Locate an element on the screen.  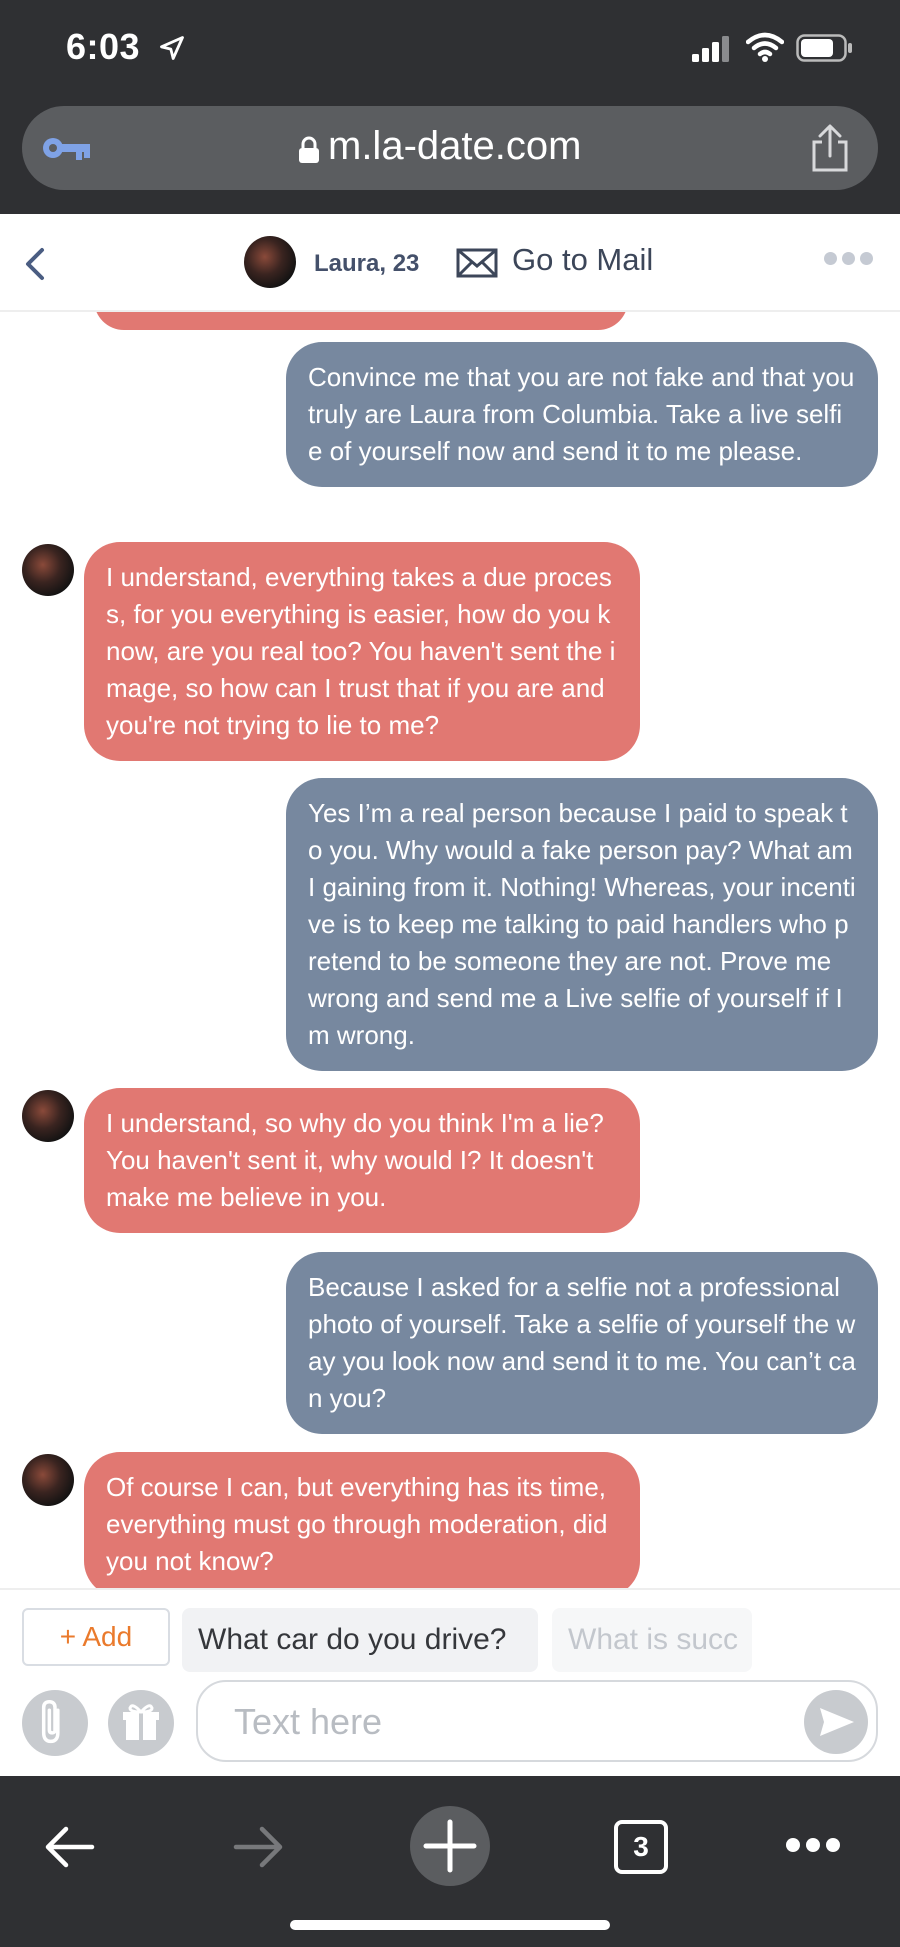
message-input is located at coordinates (504, 1722).